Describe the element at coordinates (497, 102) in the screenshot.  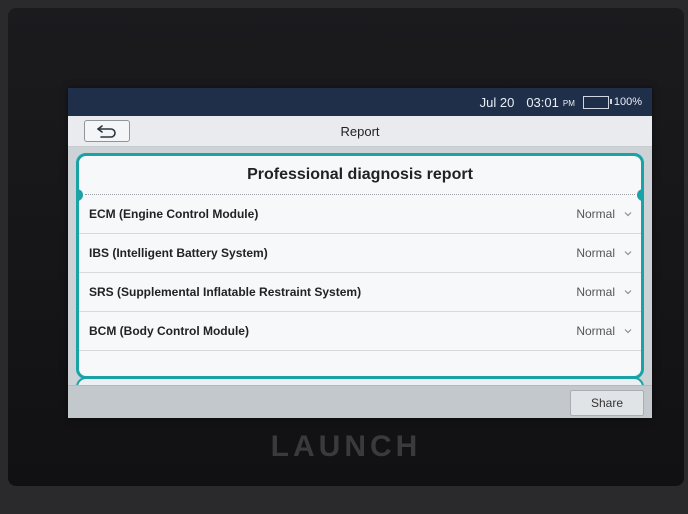
I see `status-date: Jul 20` at that location.